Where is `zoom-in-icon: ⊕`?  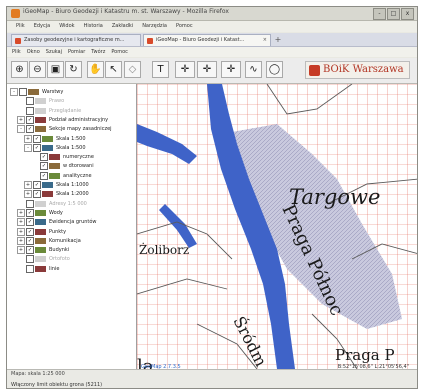
zoom-in-icon: ⊕ is located at coordinates (19, 69).